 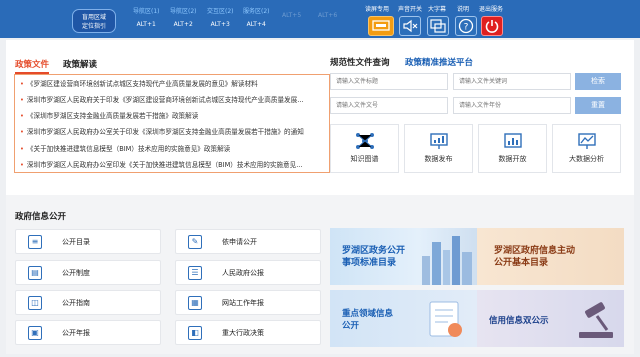 I want to click on city-skyline-image, so click(x=447, y=260).